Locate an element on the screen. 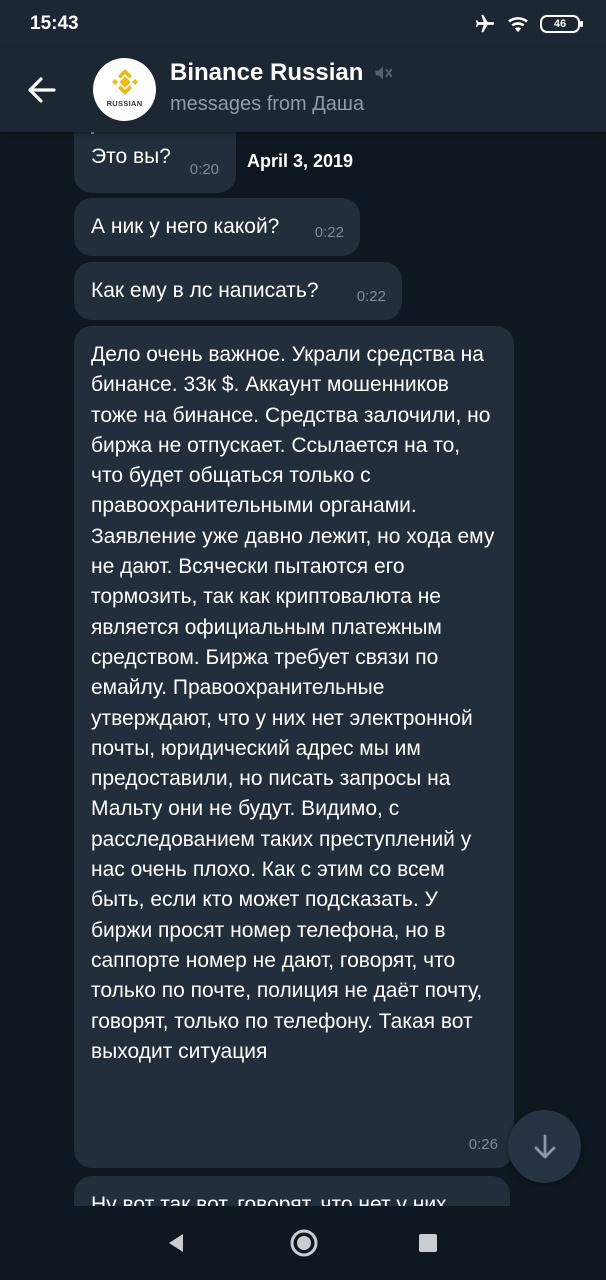  message-bubble: А ник у него какой? 0:22 is located at coordinates (217, 227).